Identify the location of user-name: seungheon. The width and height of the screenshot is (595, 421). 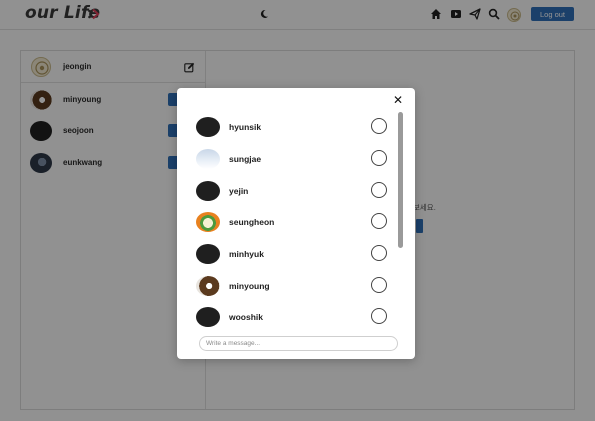
(252, 222).